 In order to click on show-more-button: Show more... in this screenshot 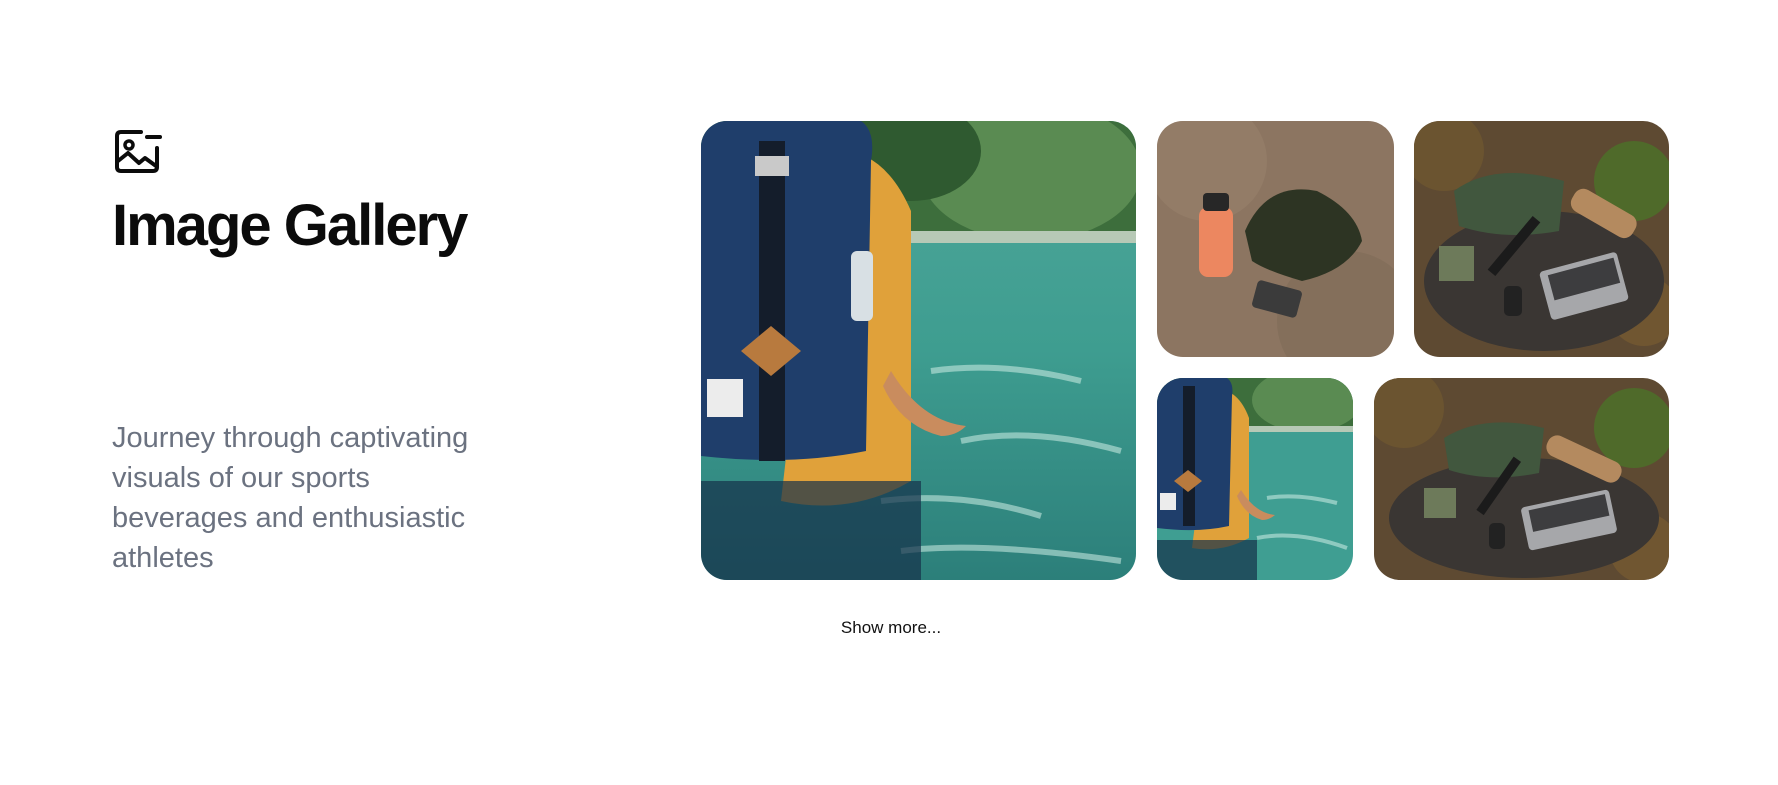, I will do `click(891, 628)`.